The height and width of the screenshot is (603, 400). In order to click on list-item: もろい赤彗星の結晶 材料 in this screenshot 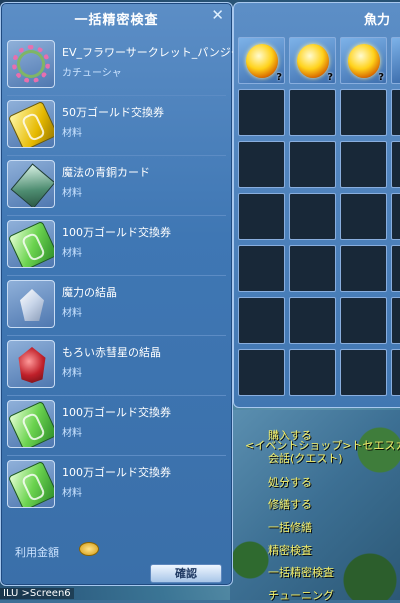, I will do `click(116, 366)`.